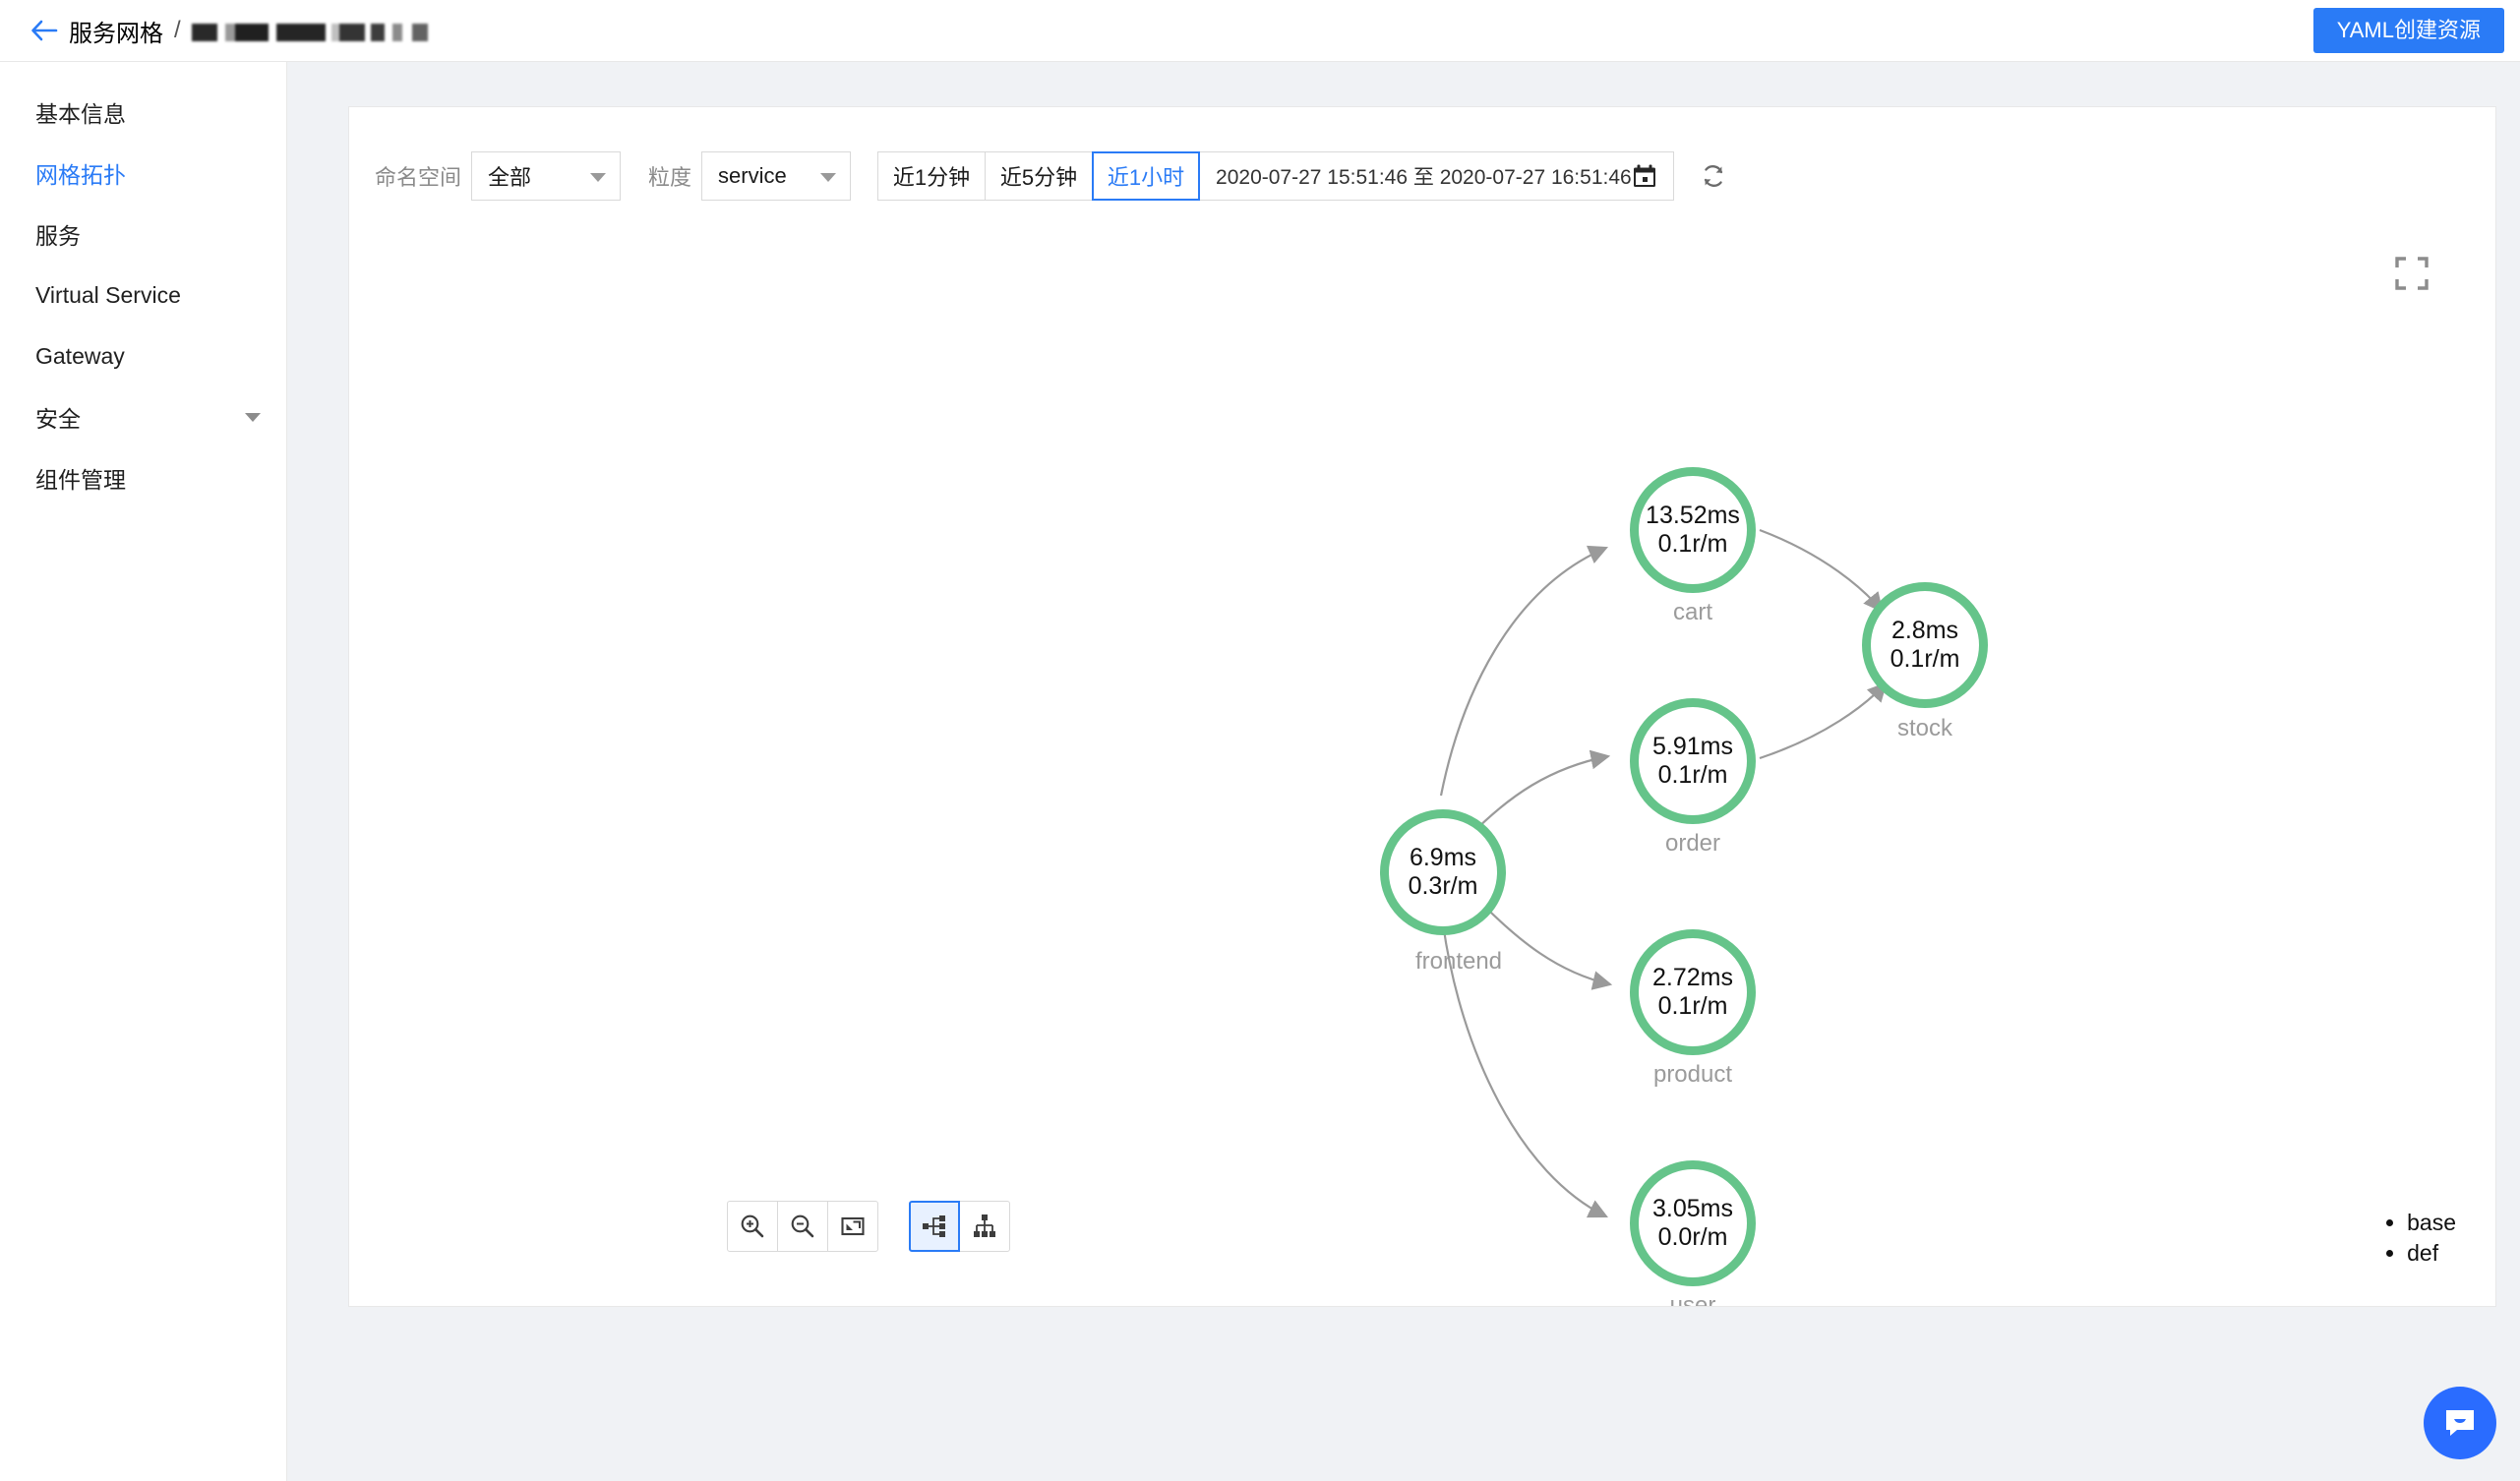 The width and height of the screenshot is (2520, 1481). Describe the element at coordinates (1823, 721) in the screenshot. I see `edge-order-stock` at that location.